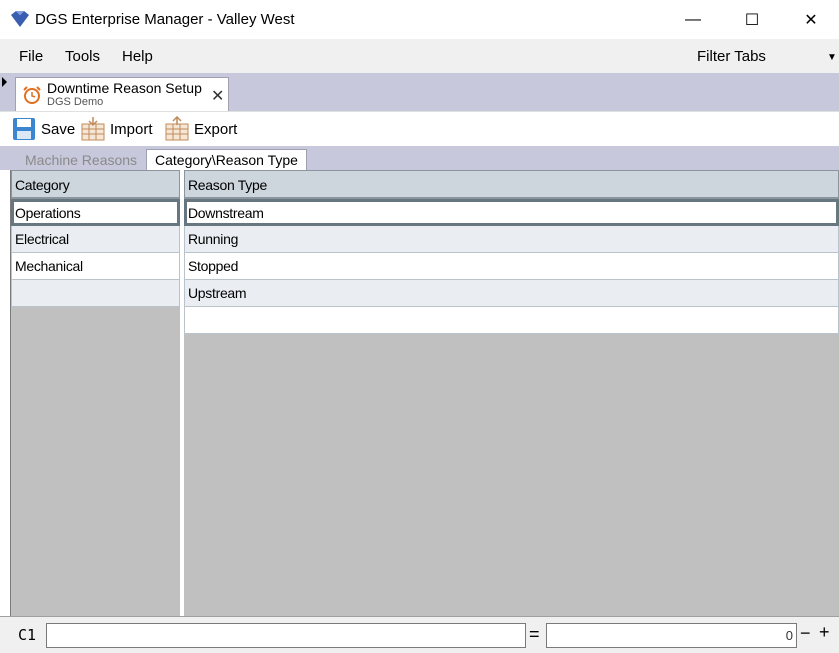 Image resolution: width=839 pixels, height=653 pixels. What do you see at coordinates (216, 129) in the screenshot?
I see `export-label: Export` at bounding box center [216, 129].